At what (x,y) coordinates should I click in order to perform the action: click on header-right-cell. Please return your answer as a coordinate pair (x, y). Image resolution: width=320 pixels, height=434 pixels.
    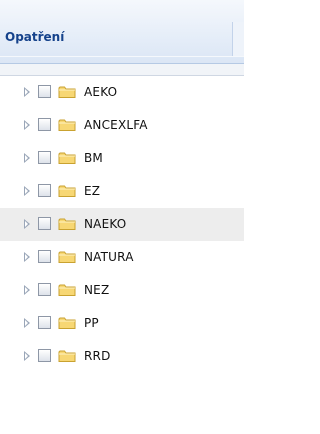
    Looking at the image, I should click on (238, 39).